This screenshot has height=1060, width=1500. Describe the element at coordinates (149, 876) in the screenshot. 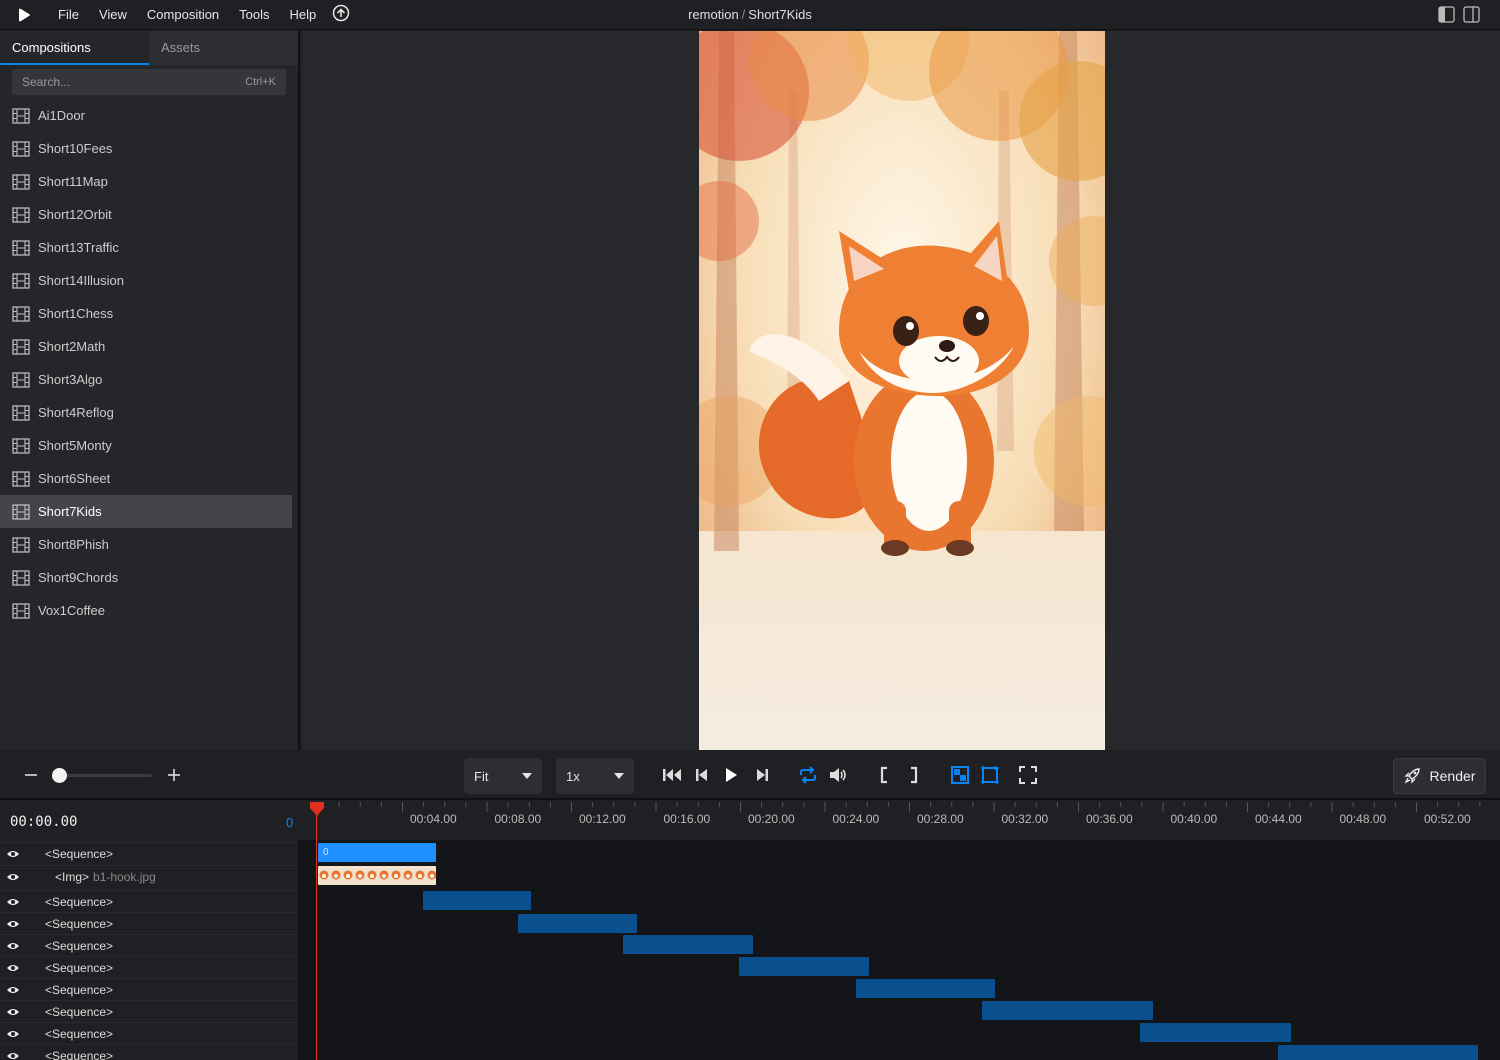

I see `timeline-track-row: <Img> b1-hook.jpg` at that location.